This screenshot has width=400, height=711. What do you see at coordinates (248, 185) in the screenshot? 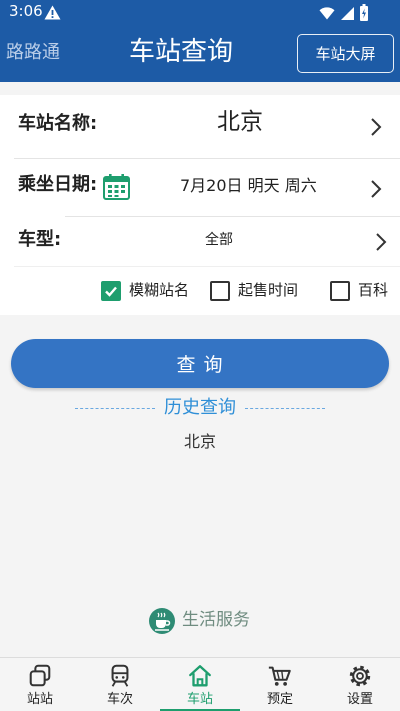
I see `date-value: 7月20日 明天 周六` at bounding box center [248, 185].